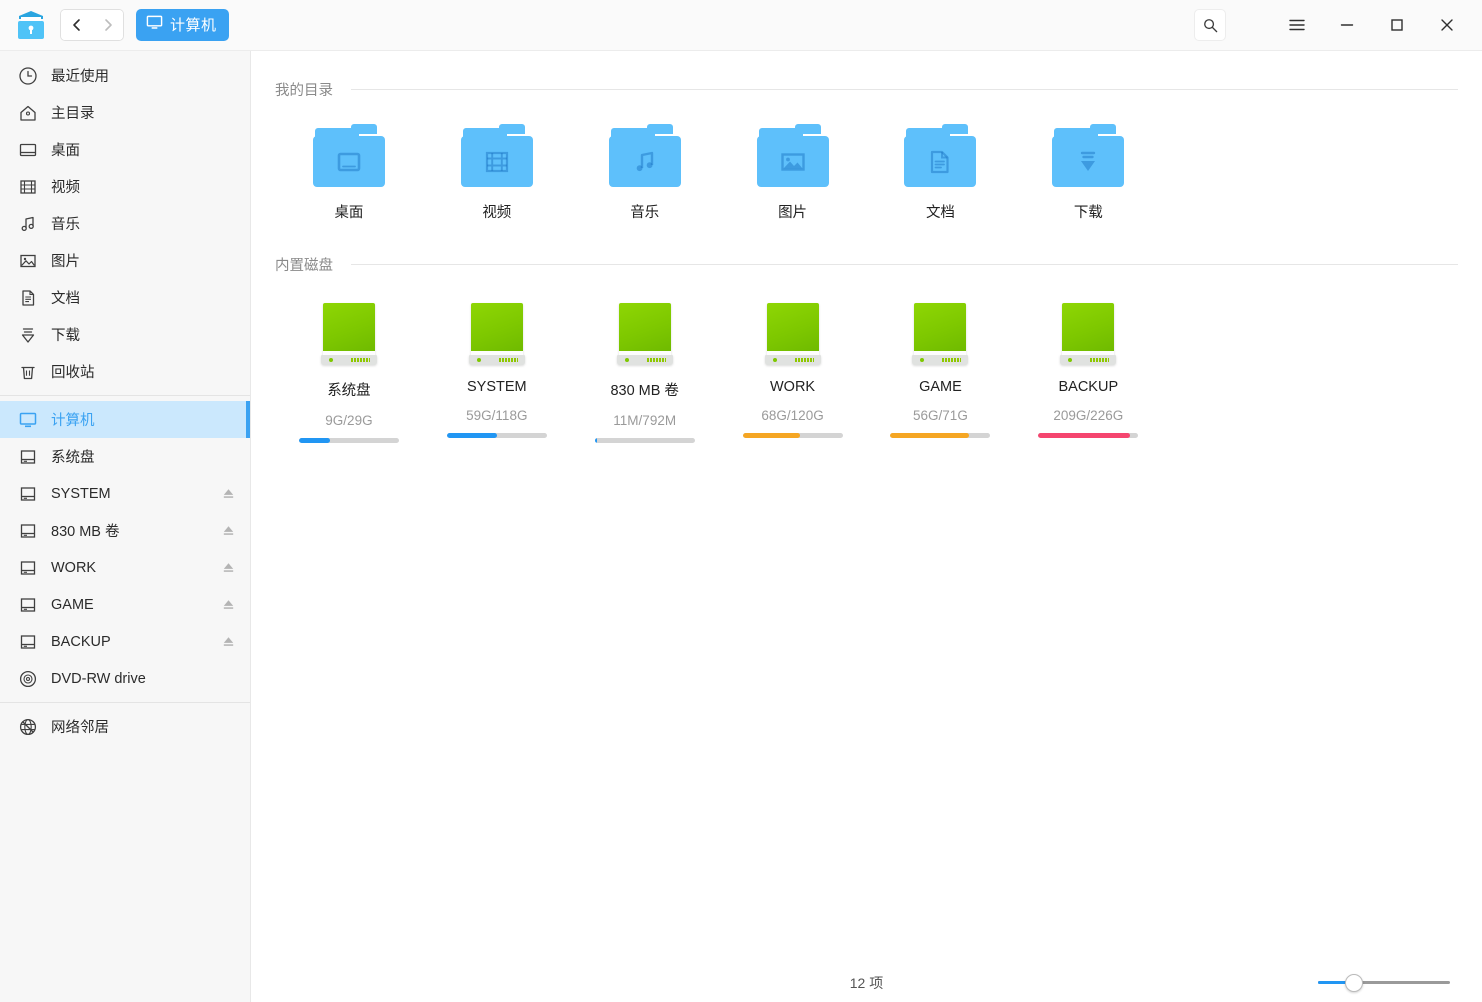 The image size is (1482, 1002). What do you see at coordinates (866, 250) in the screenshot?
I see `section-header: 内置磁盘` at bounding box center [866, 250].